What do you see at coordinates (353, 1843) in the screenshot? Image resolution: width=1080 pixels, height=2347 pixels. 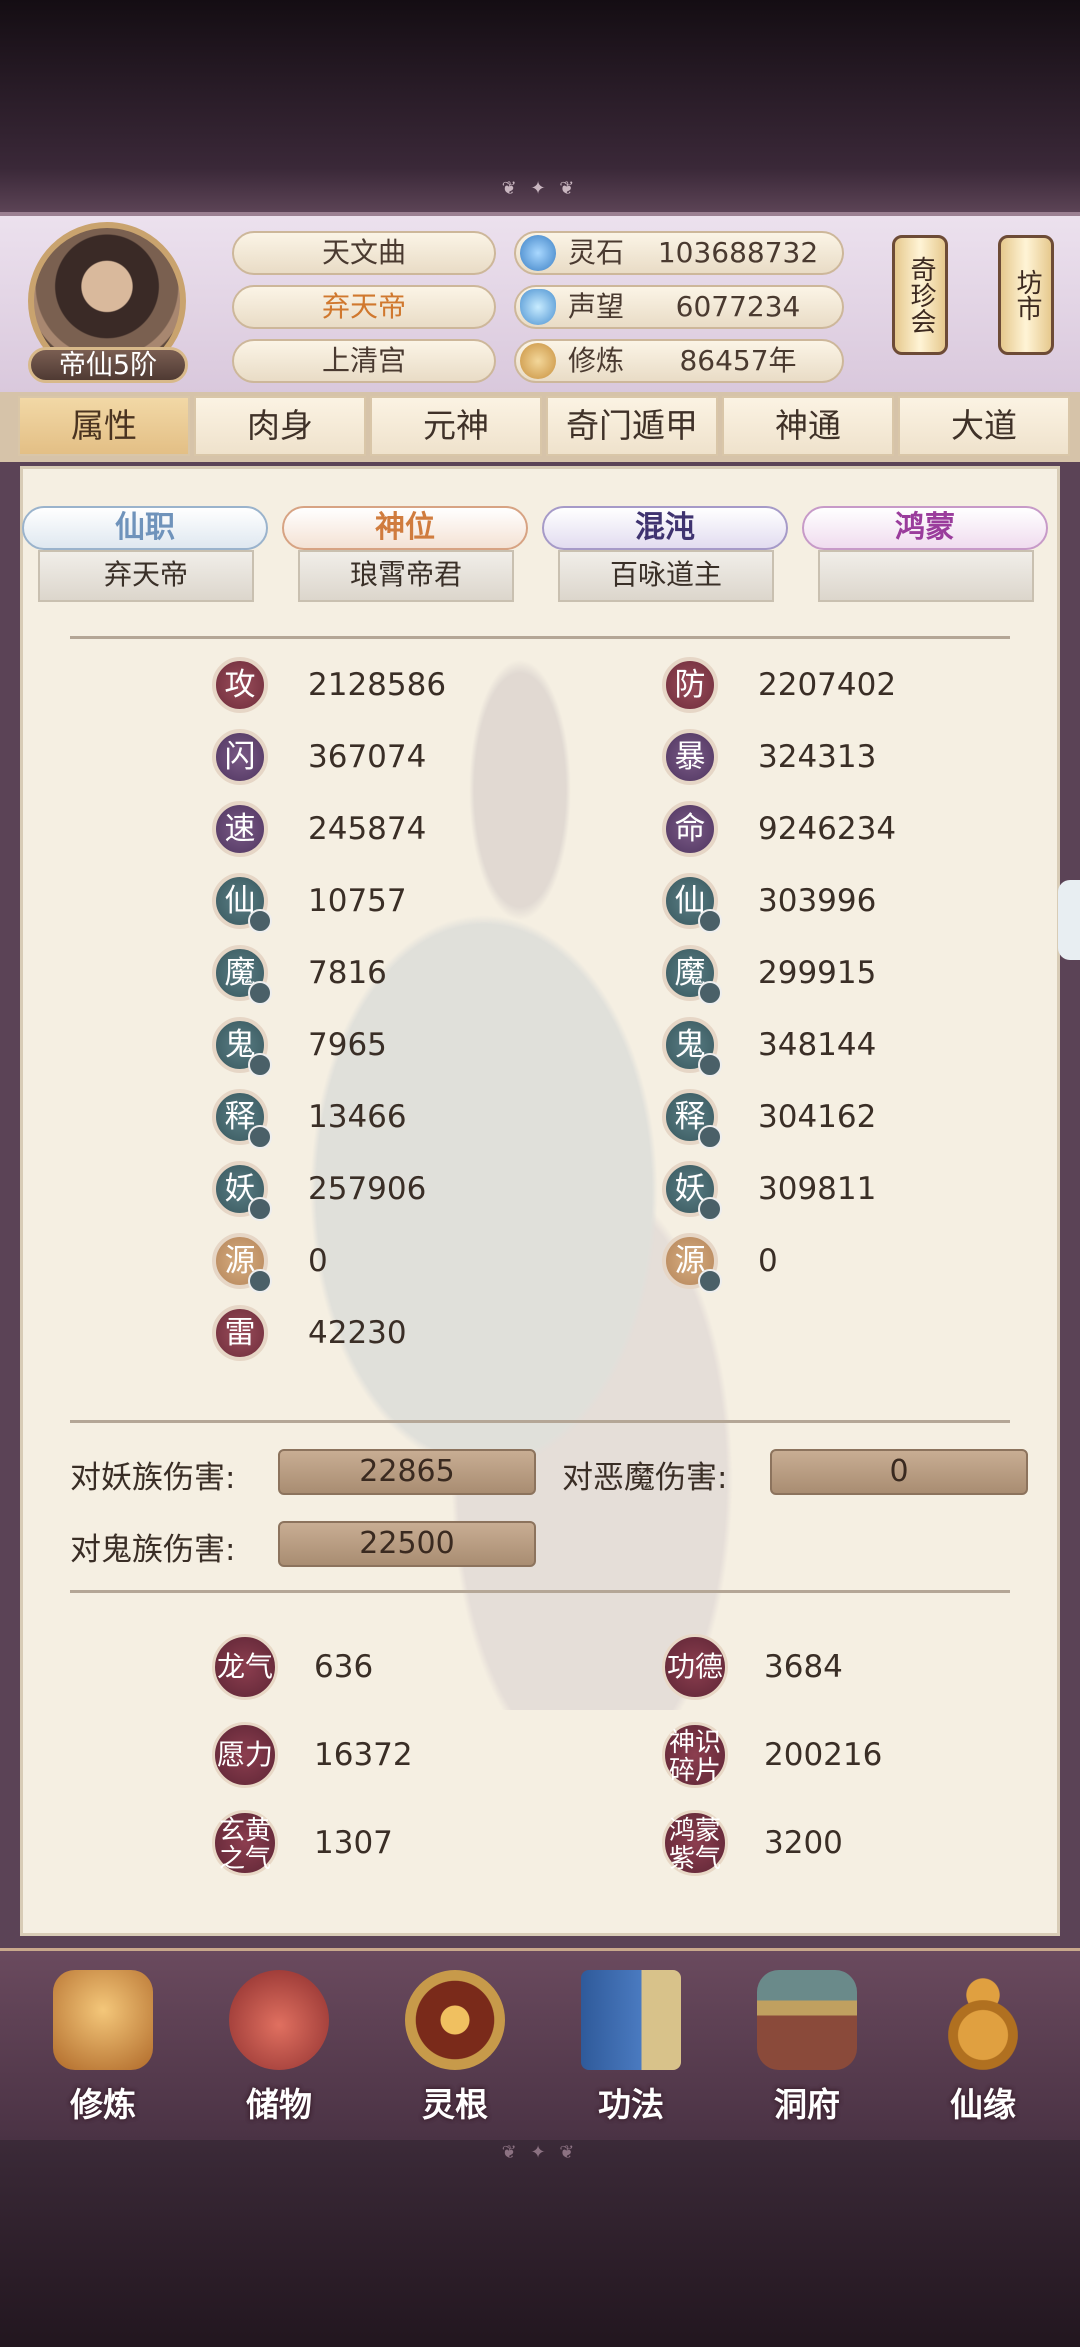 I see `xuanhuang-qi-value: 1307` at bounding box center [353, 1843].